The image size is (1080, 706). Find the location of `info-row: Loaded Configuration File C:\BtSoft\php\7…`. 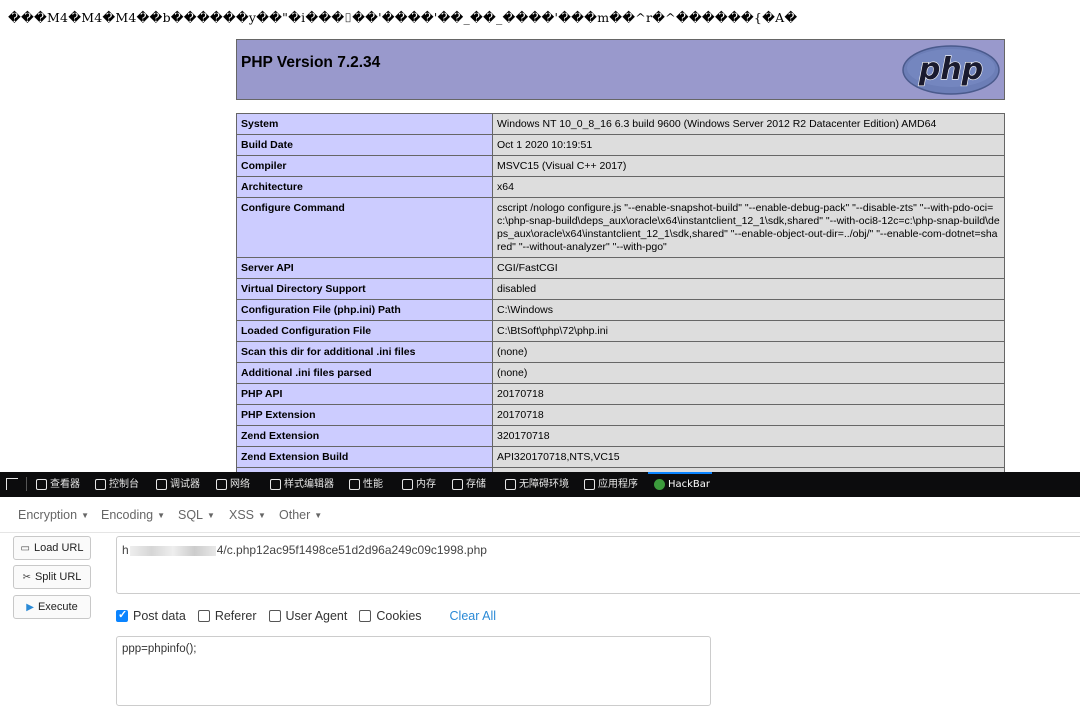

info-row: Loaded Configuration File C:\BtSoft\php\7… is located at coordinates (620, 331).